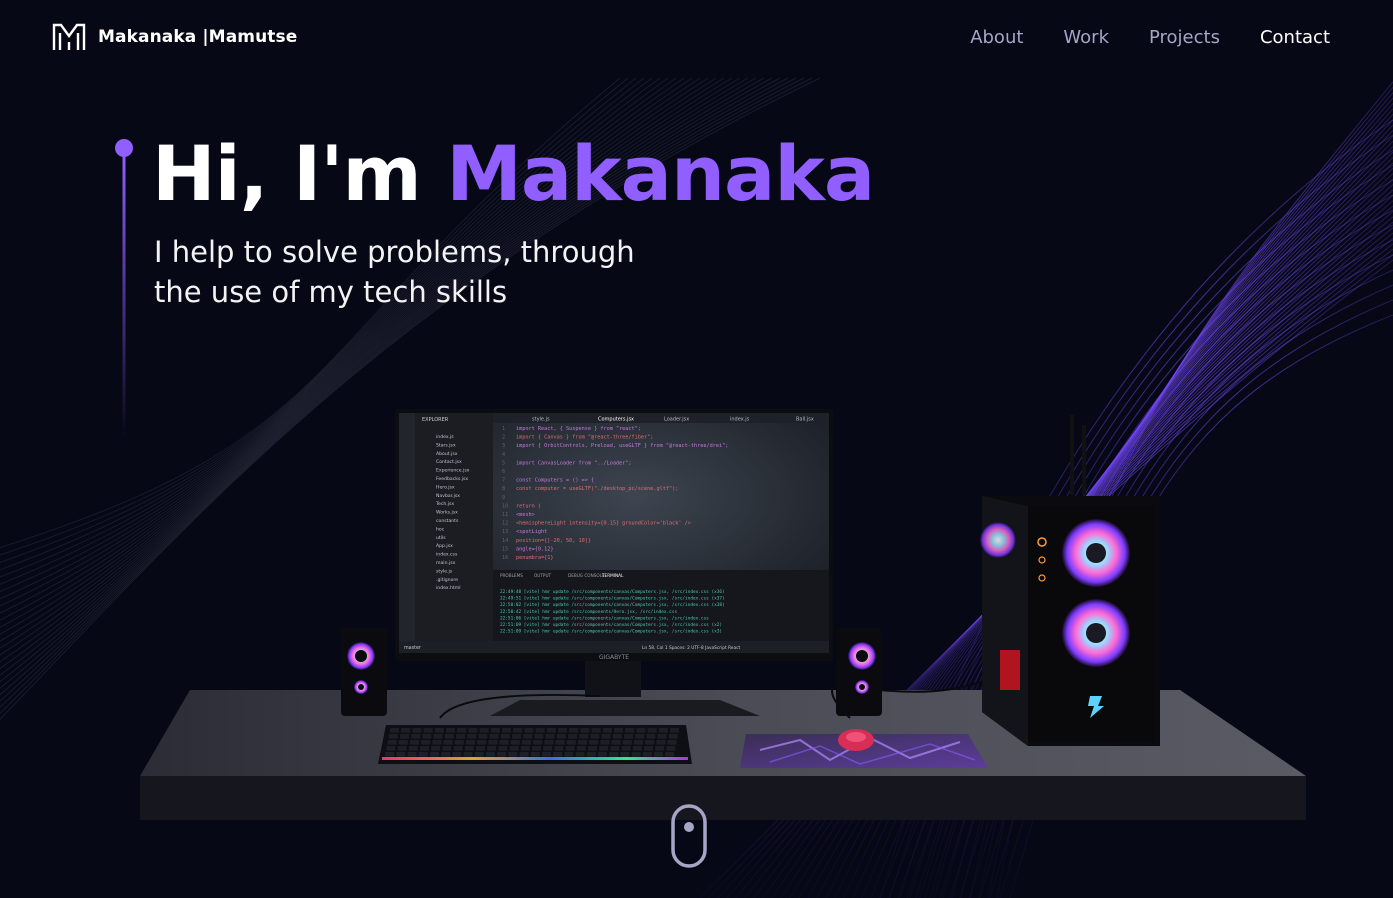 This screenshot has height=898, width=1393. I want to click on editor-tab: style.js, so click(541, 420).